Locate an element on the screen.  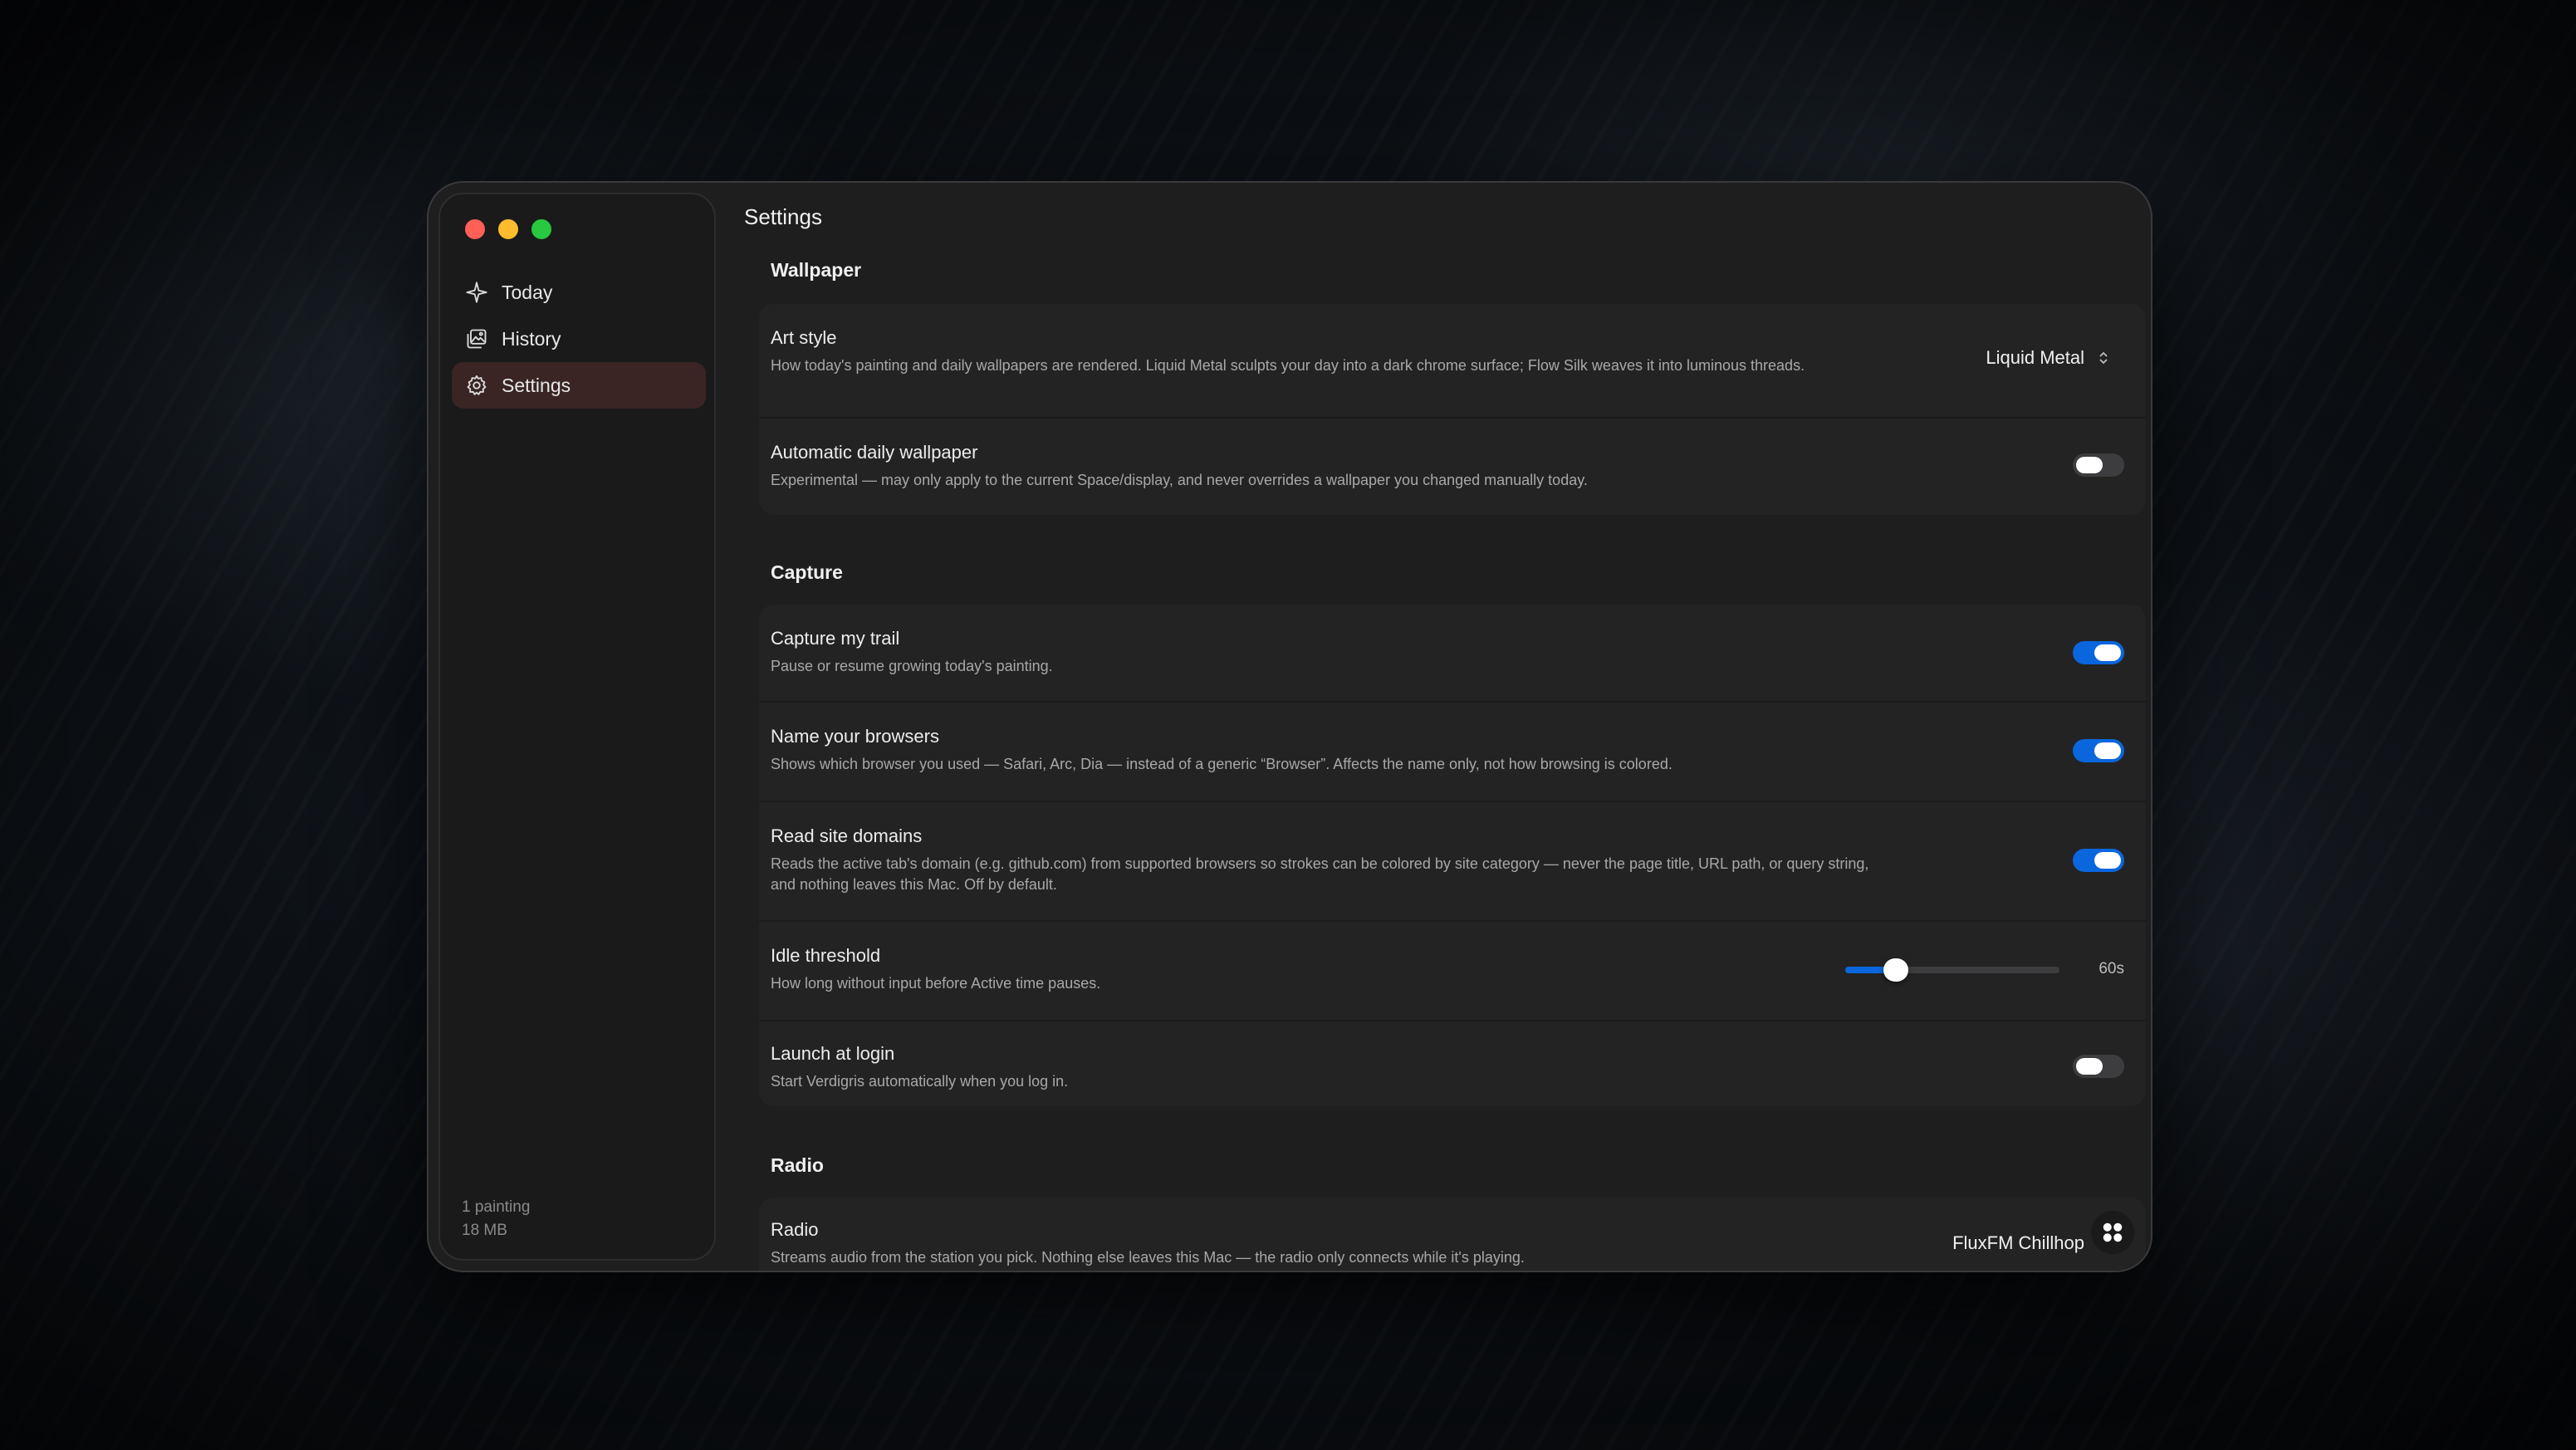
launch-login-toggle is located at coordinates (2099, 1066).